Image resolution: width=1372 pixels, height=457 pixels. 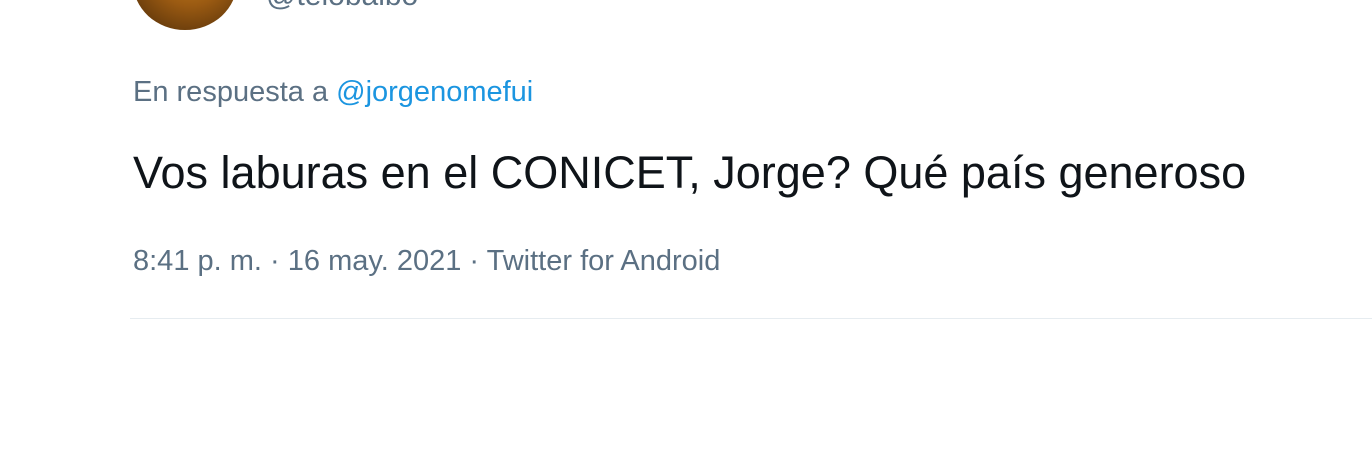 What do you see at coordinates (342, 7) in the screenshot?
I see `author-handle: @telobalbo` at bounding box center [342, 7].